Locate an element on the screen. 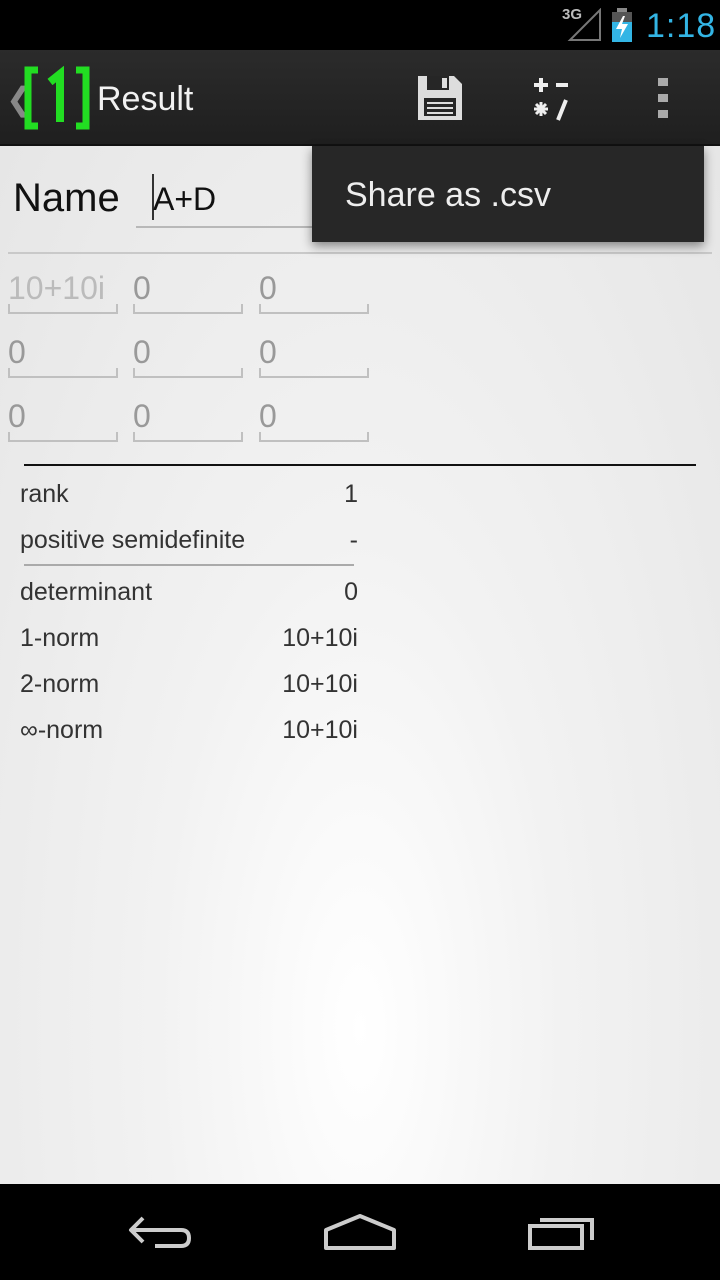 The width and height of the screenshot is (720, 1280). property-determinant: determinant 0 is located at coordinates (189, 598).